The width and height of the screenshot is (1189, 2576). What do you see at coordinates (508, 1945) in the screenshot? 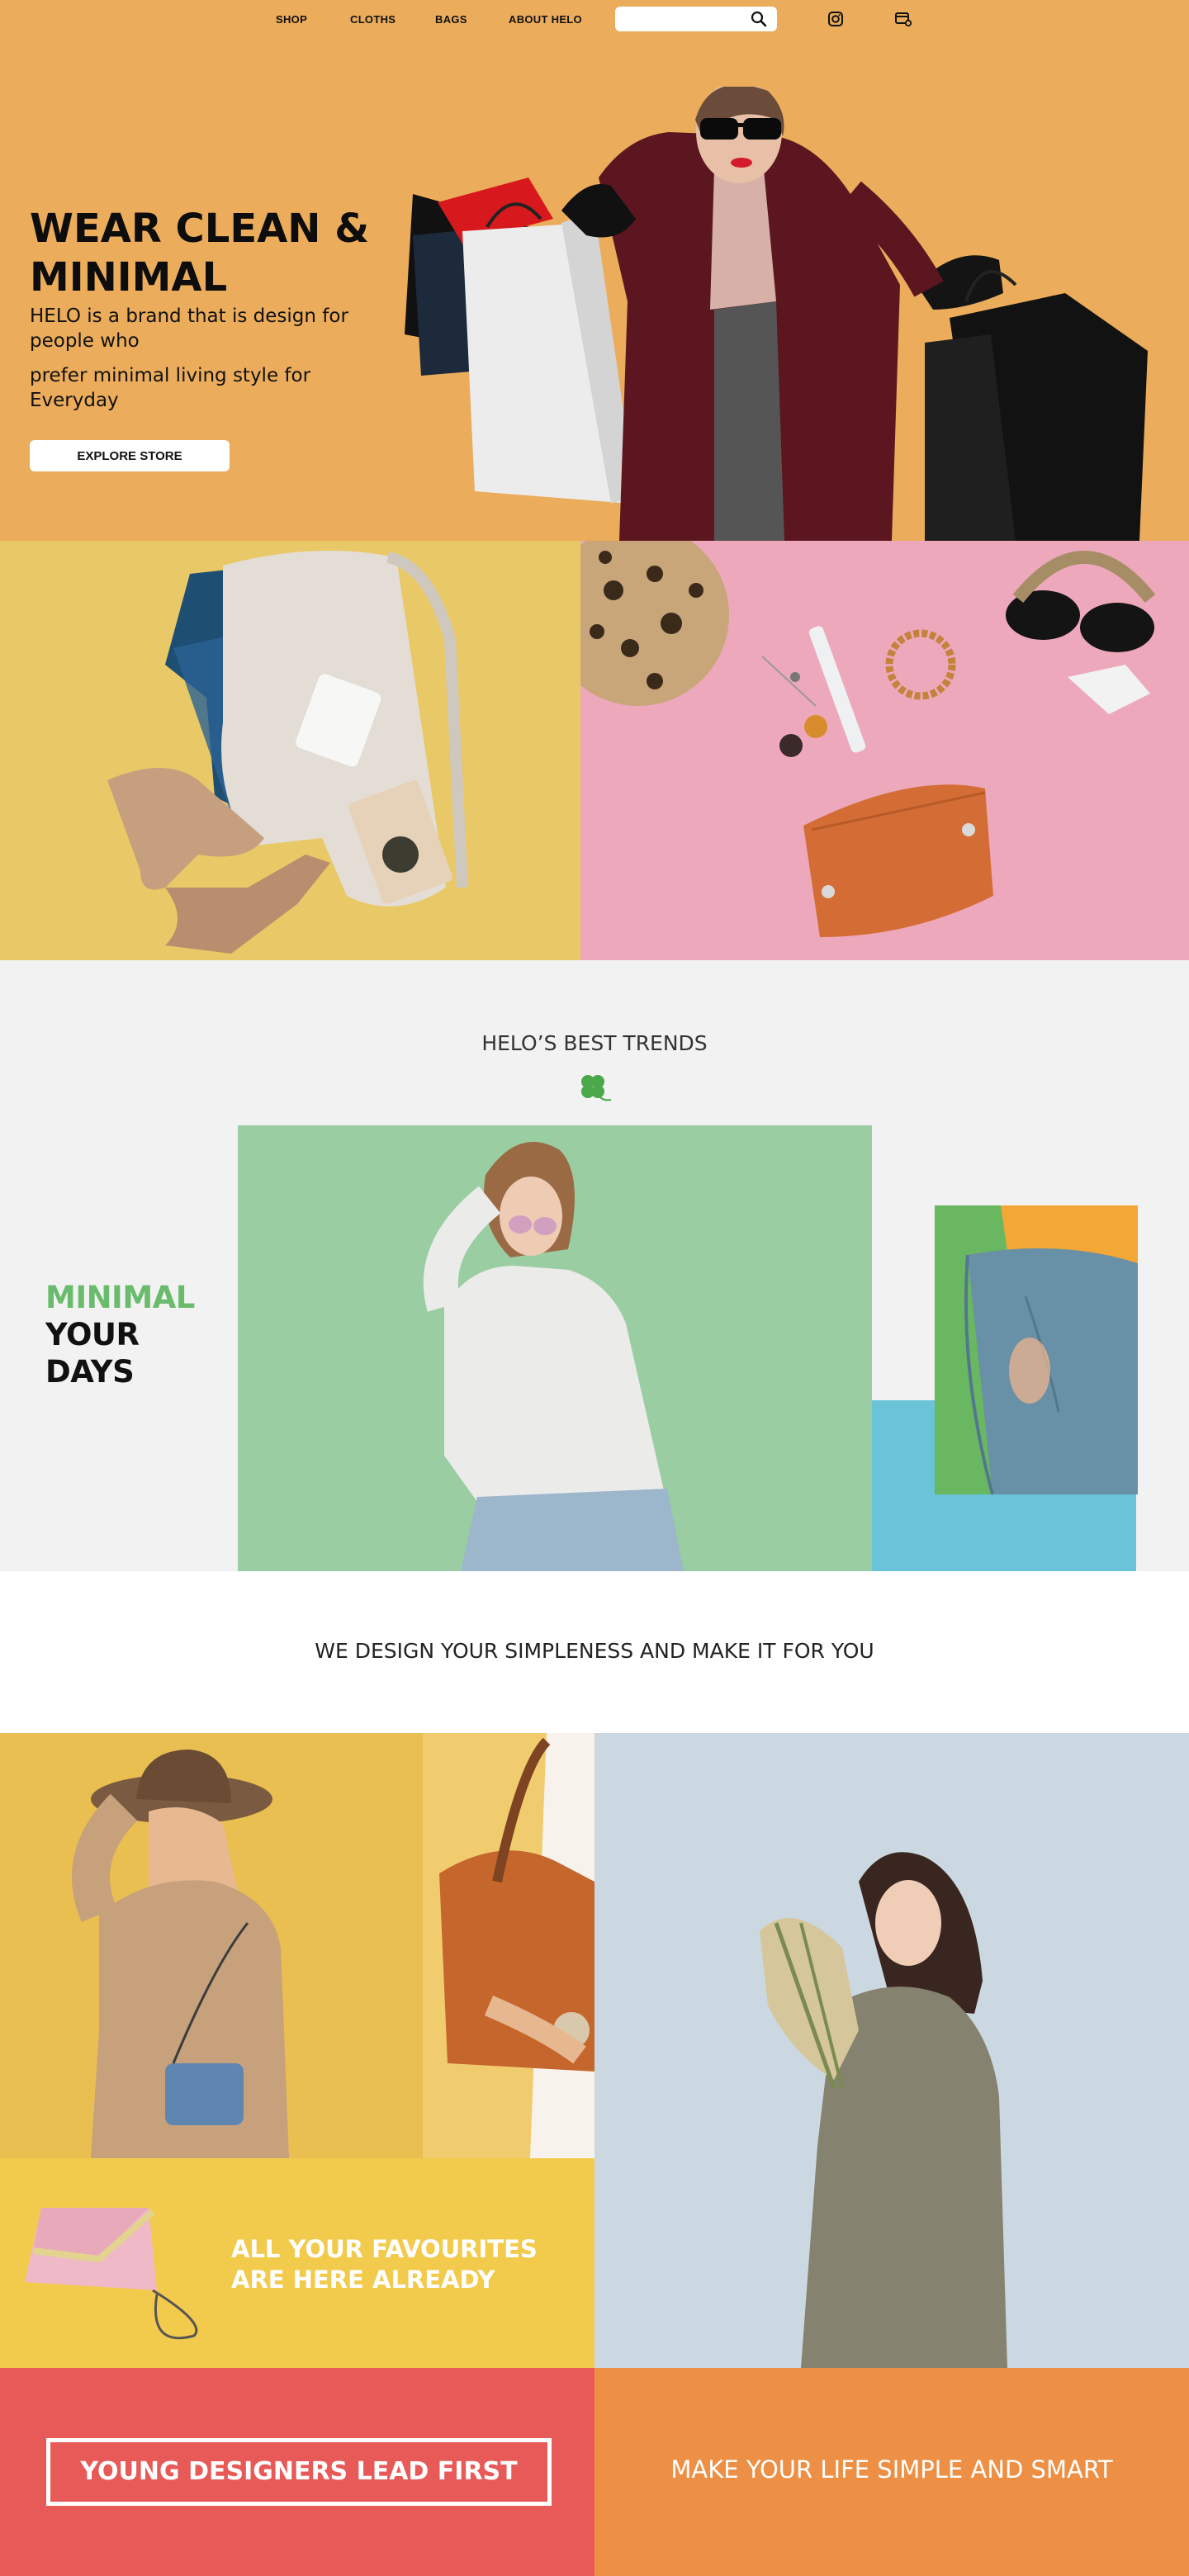
I see `handbag-closeup-image` at bounding box center [508, 1945].